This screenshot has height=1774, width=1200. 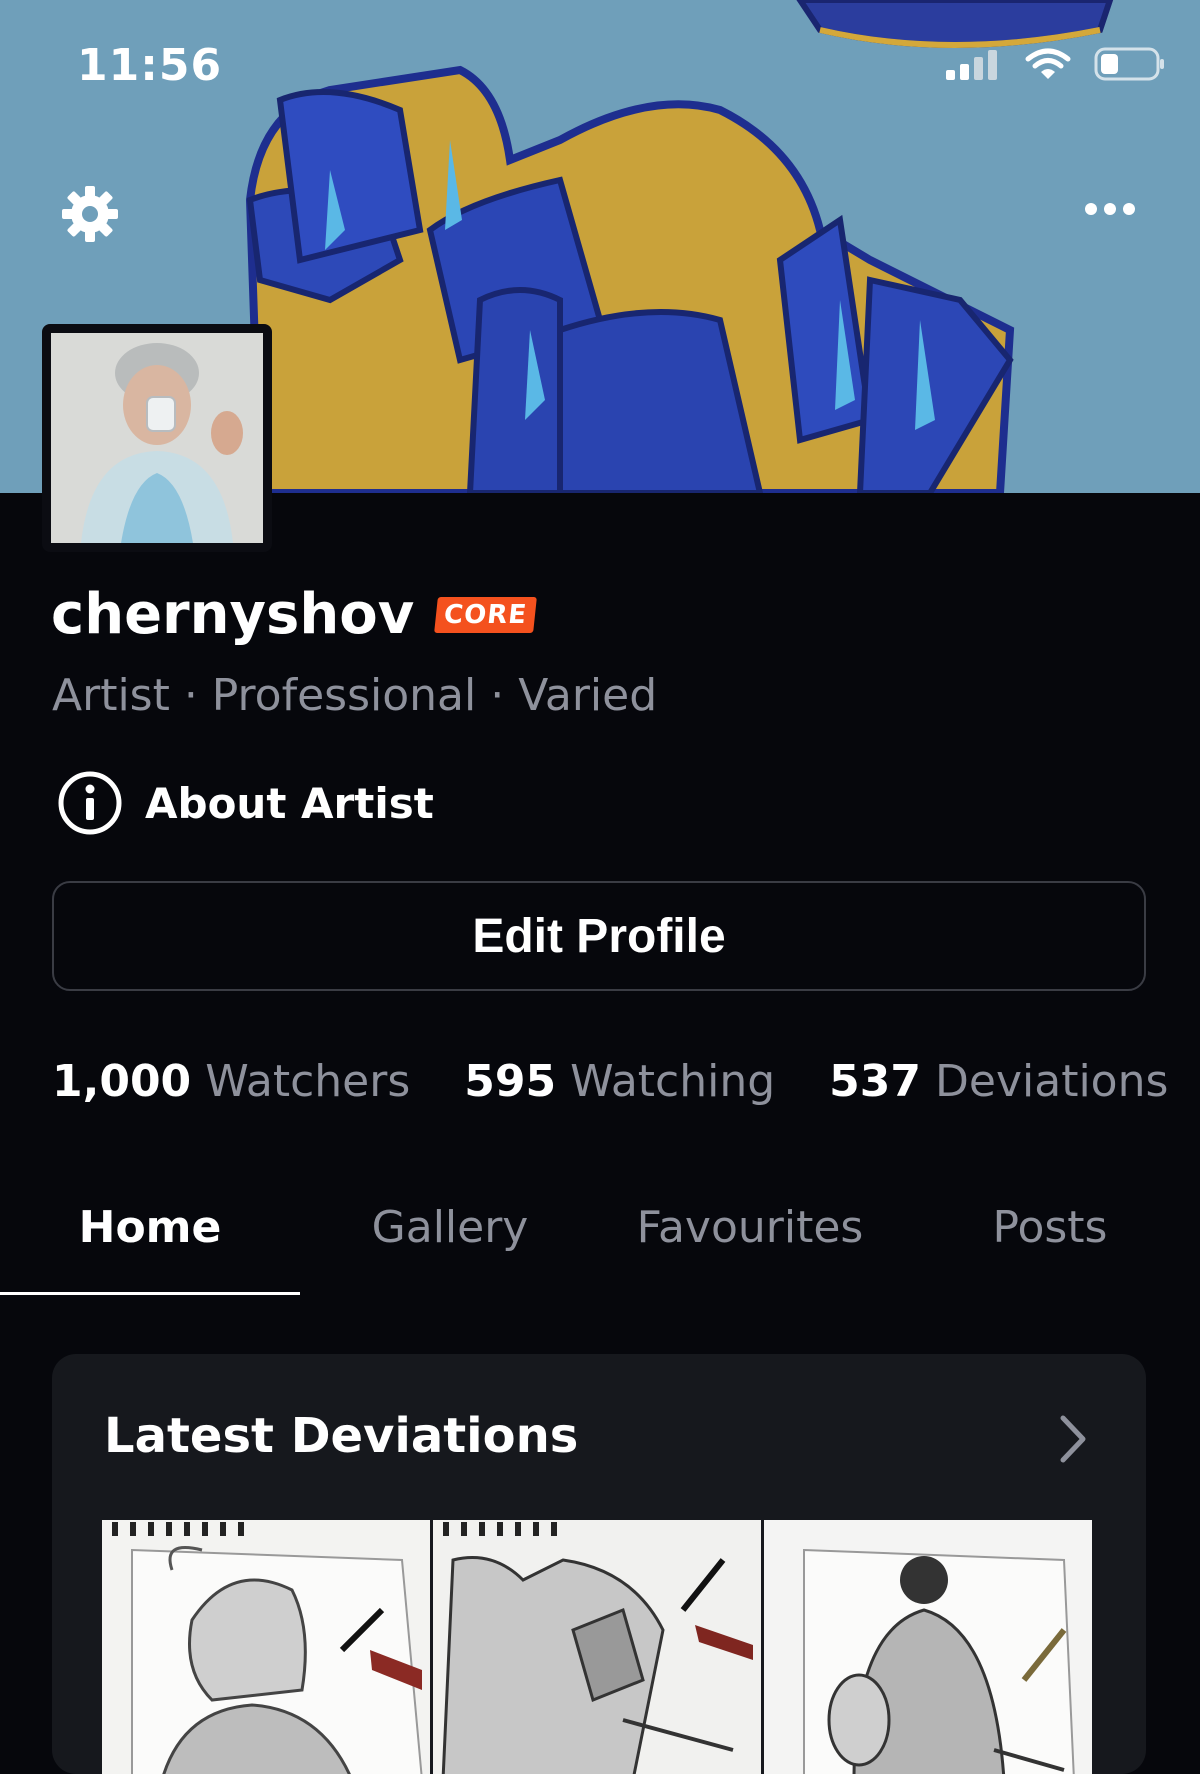 What do you see at coordinates (122, 1081) in the screenshot?
I see `stat-value: 1,000` at bounding box center [122, 1081].